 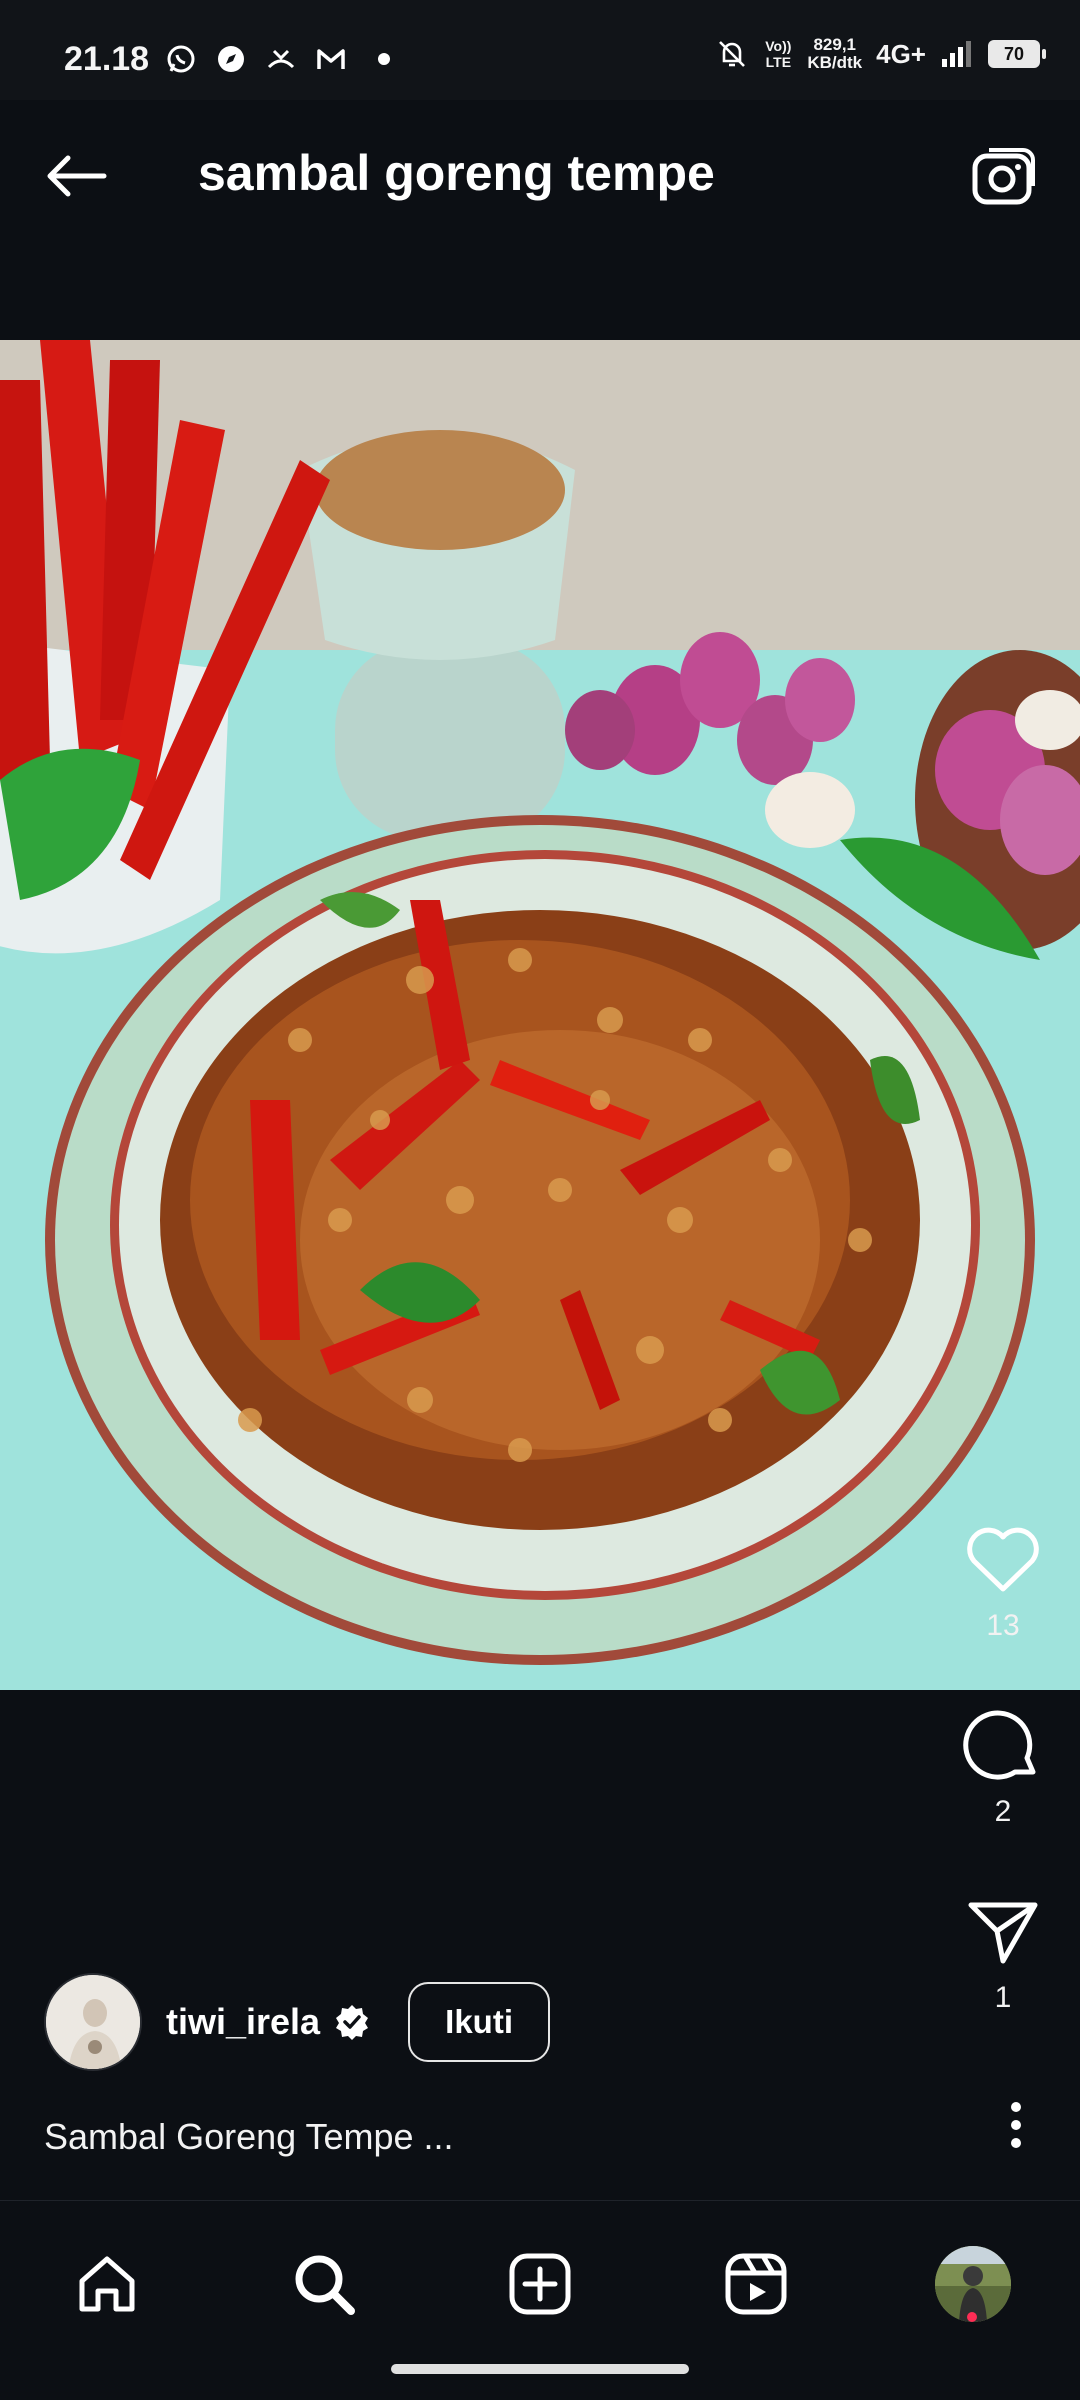 What do you see at coordinates (834, 44) in the screenshot?
I see `network-speed-value: 829,1` at bounding box center [834, 44].